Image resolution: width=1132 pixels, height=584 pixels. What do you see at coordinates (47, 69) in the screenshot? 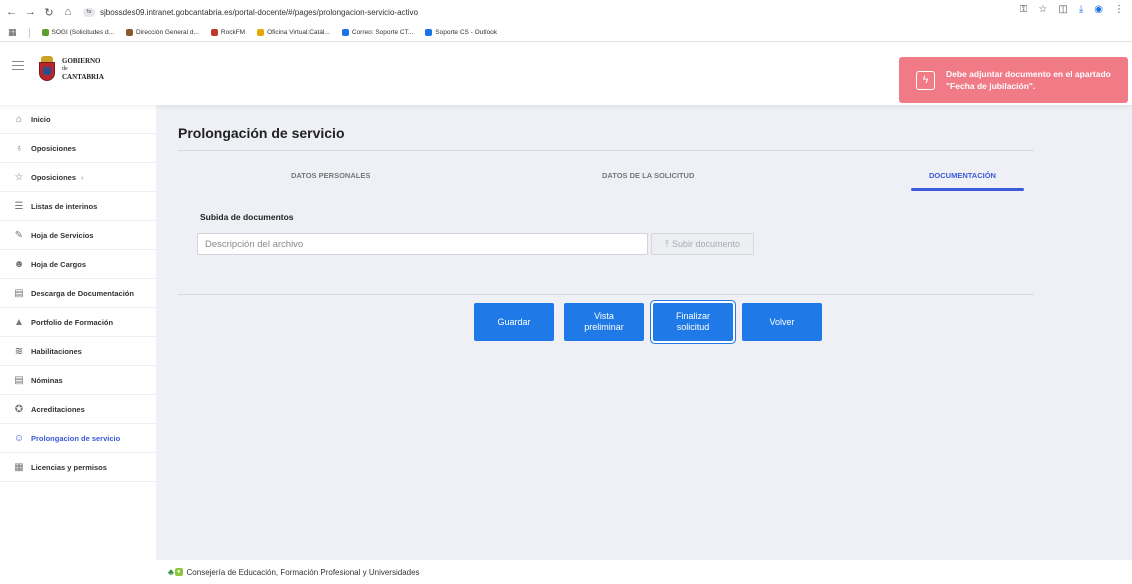
I see `coat-of-arms-icon` at bounding box center [47, 69].